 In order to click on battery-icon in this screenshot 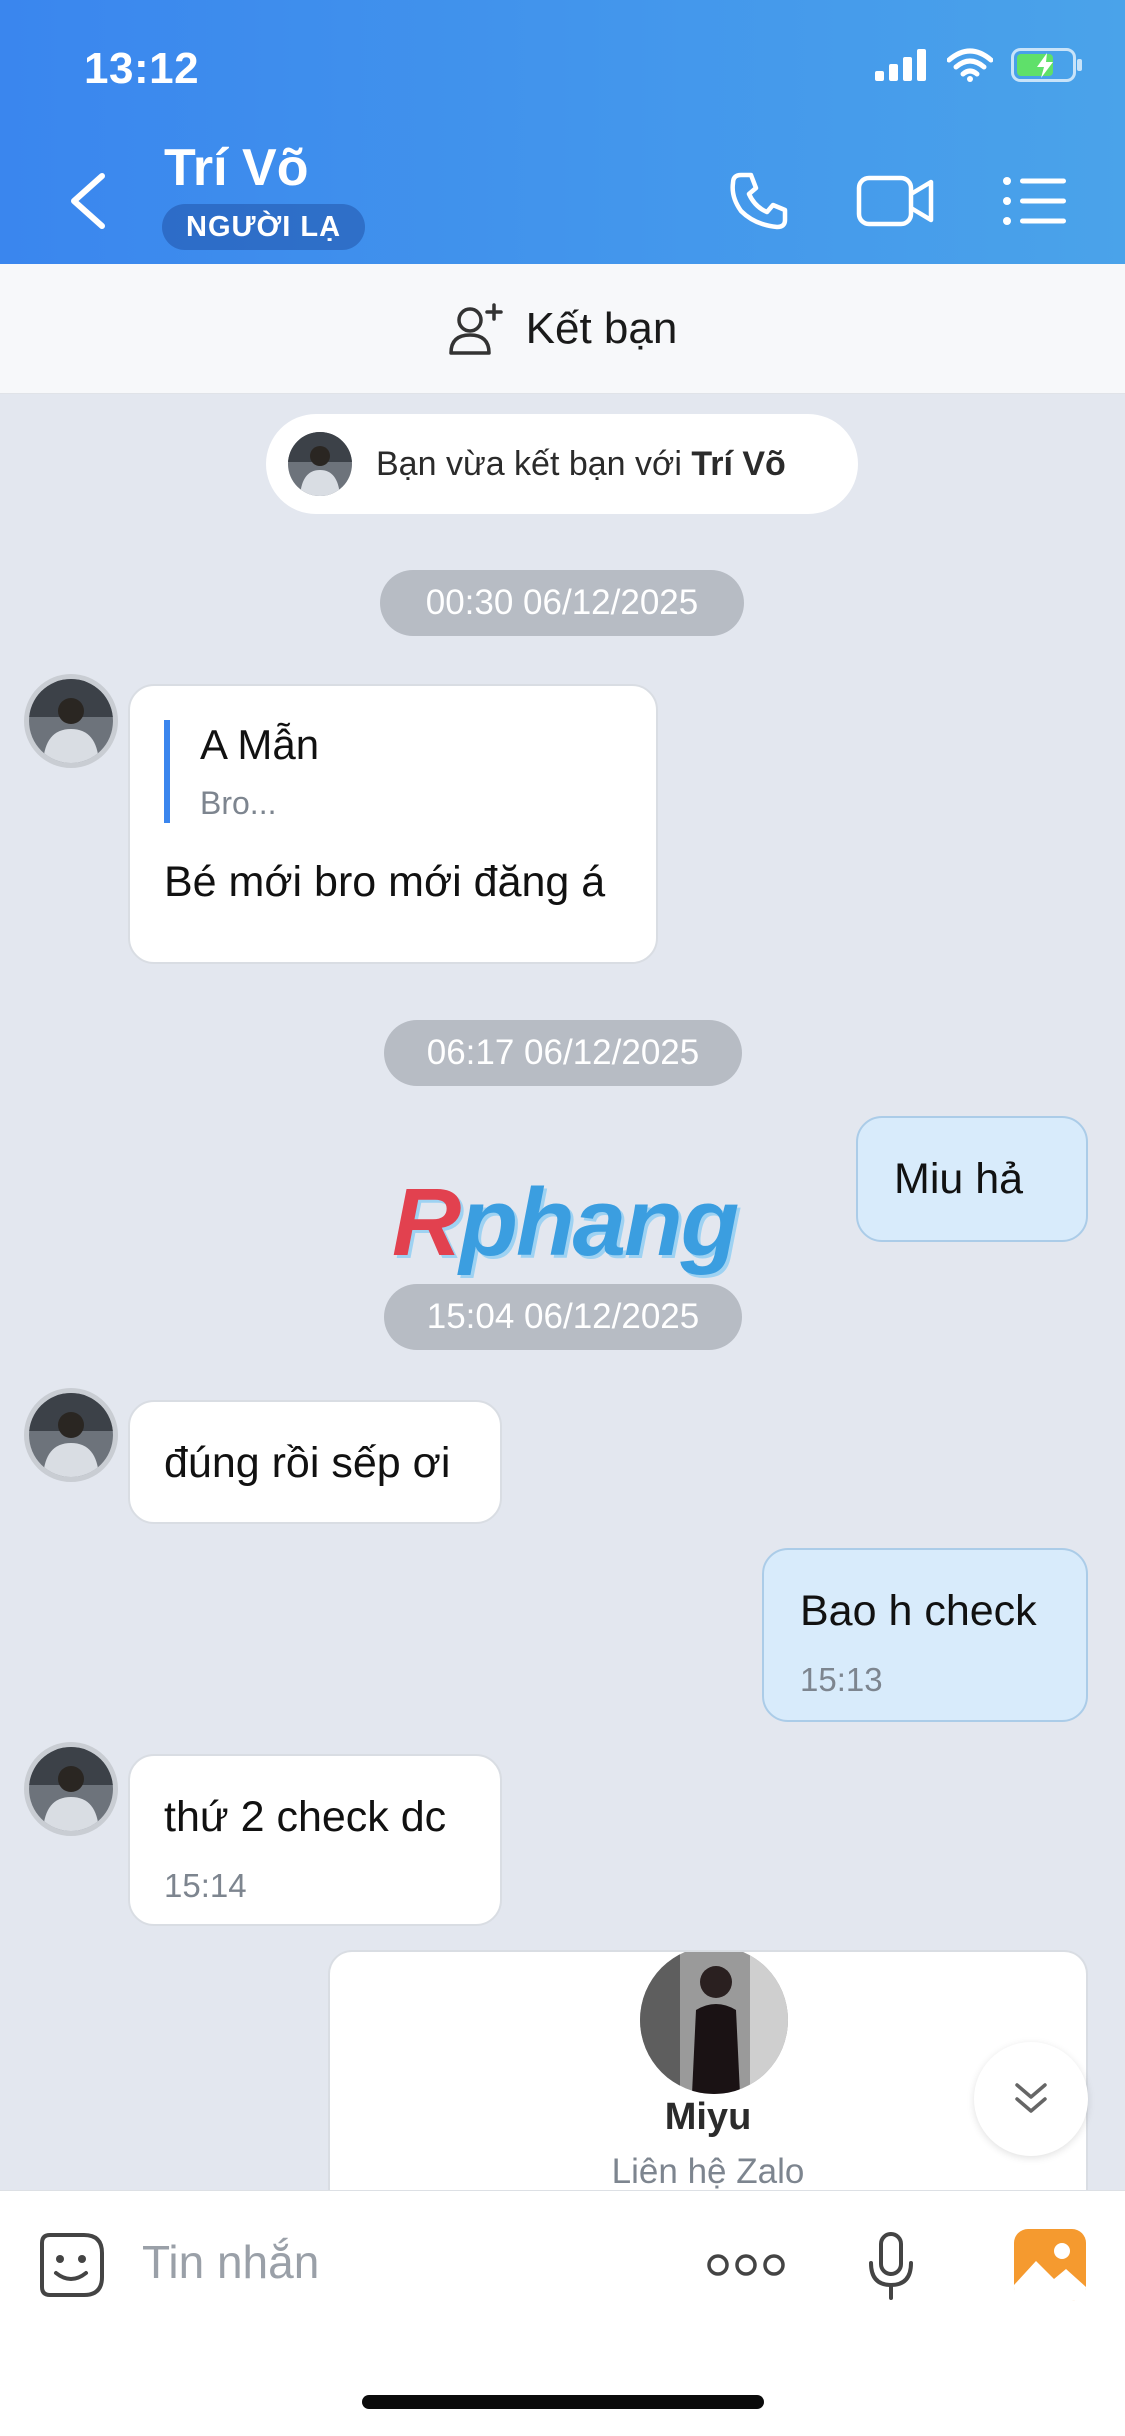, I will do `click(1046, 65)`.